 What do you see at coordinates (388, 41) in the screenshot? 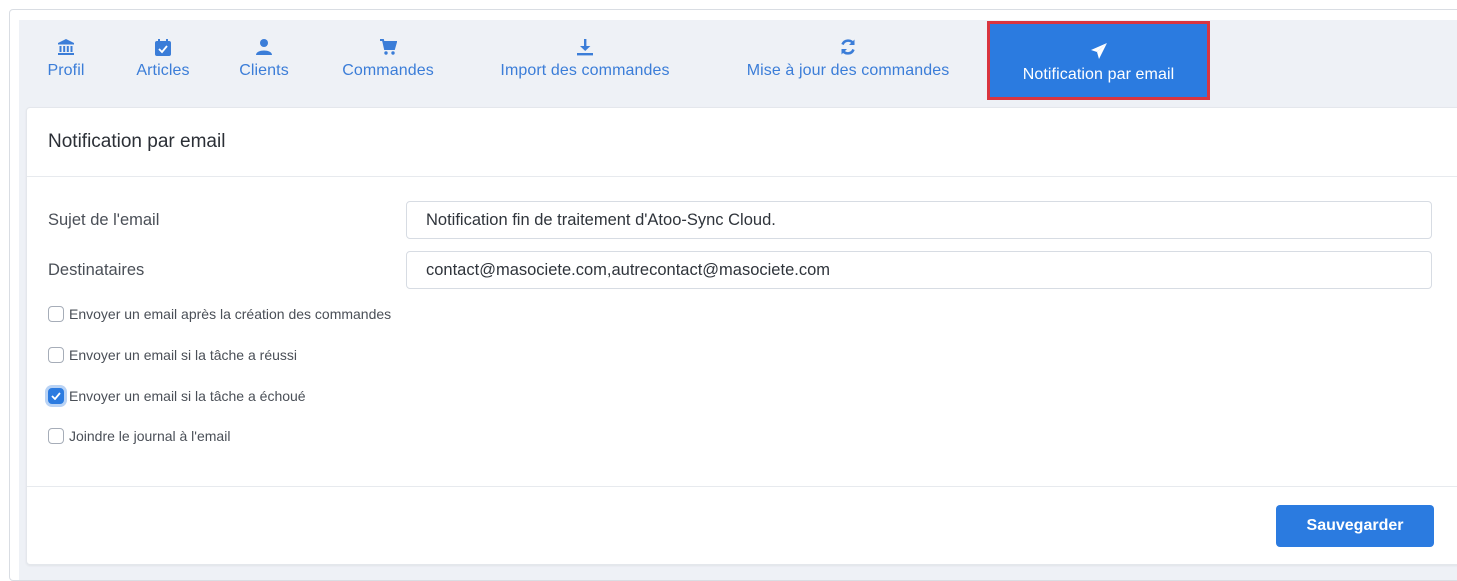
I see `cart-icon` at bounding box center [388, 41].